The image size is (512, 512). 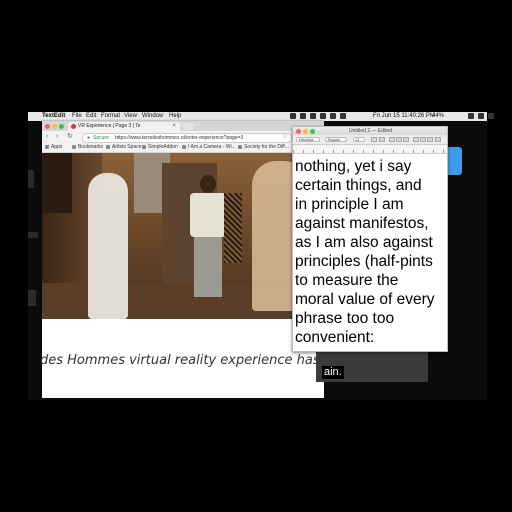 I want to click on video-dark-corner, so click(x=57, y=183).